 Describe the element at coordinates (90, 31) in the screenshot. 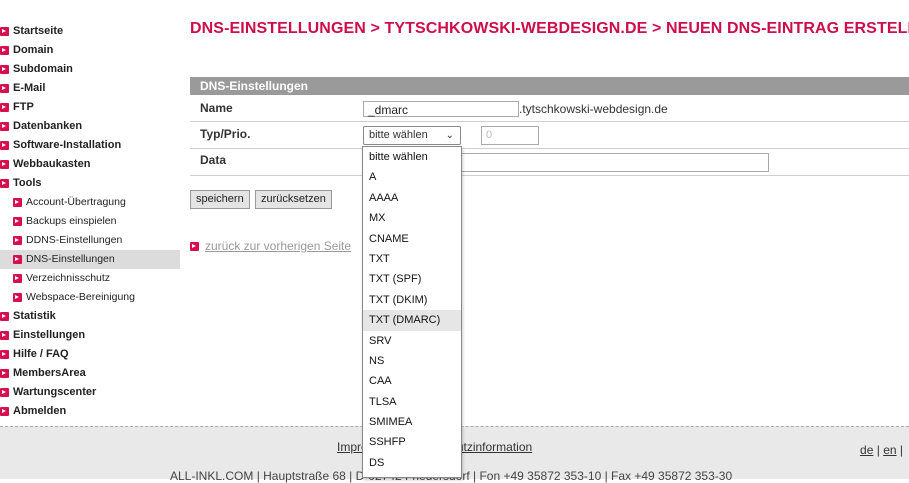

I see `sidebar-item-startseite: Startseite` at that location.